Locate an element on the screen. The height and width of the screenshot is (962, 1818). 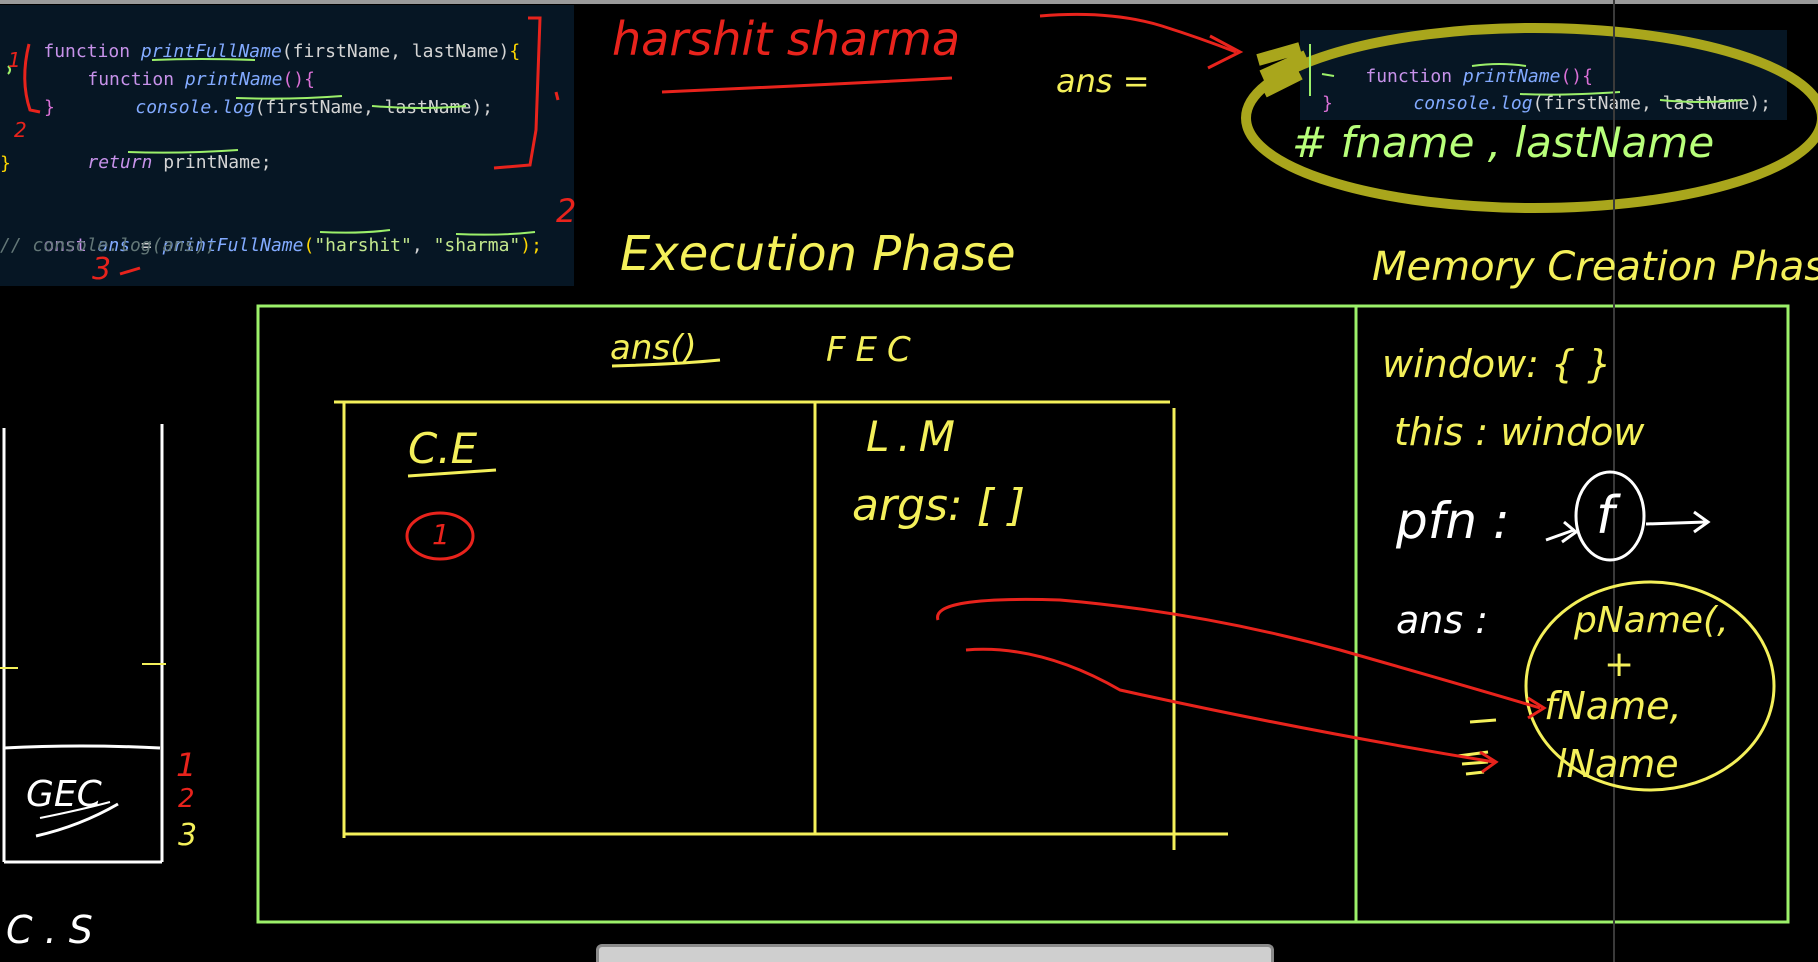
zoom-line-2: console.log(firstName, lastName); is located at coordinates (1592, 103).